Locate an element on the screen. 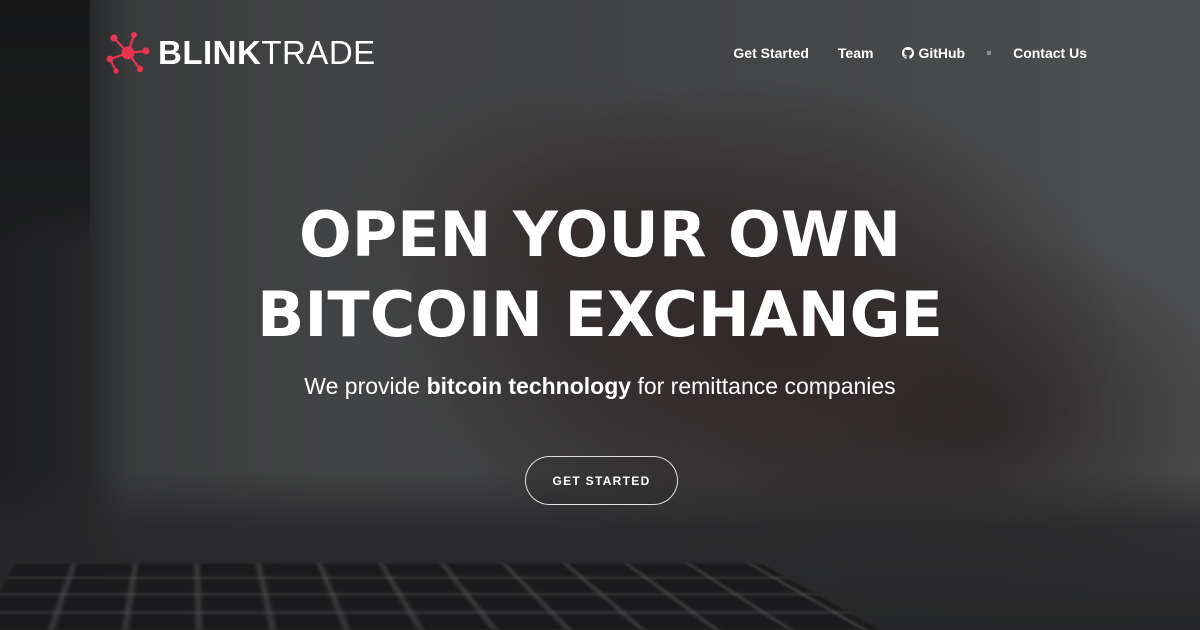  nav-contact-us: Contact Us is located at coordinates (1050, 53).